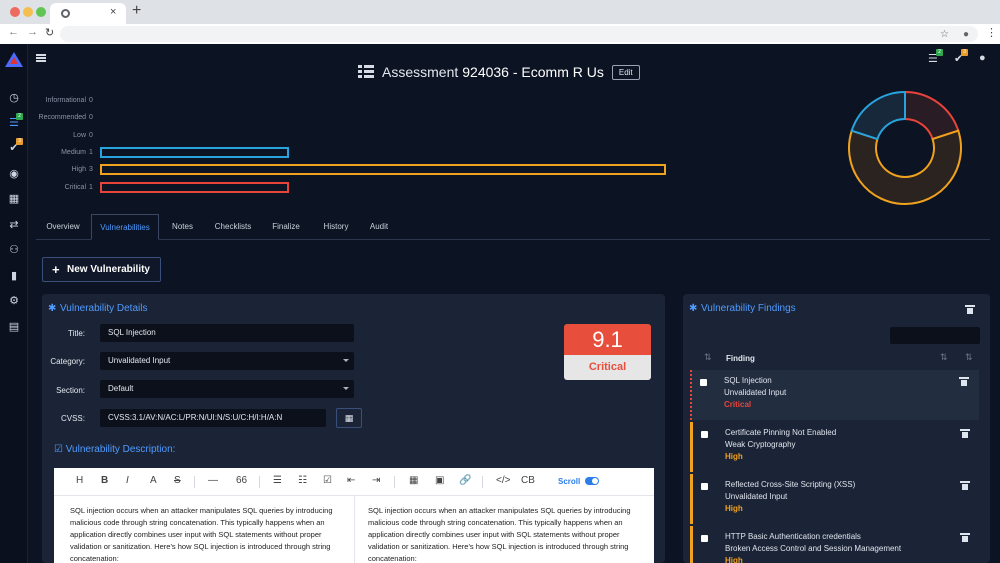 This screenshot has width=1000, height=563. I want to click on forward-icon: →, so click(32, 32).